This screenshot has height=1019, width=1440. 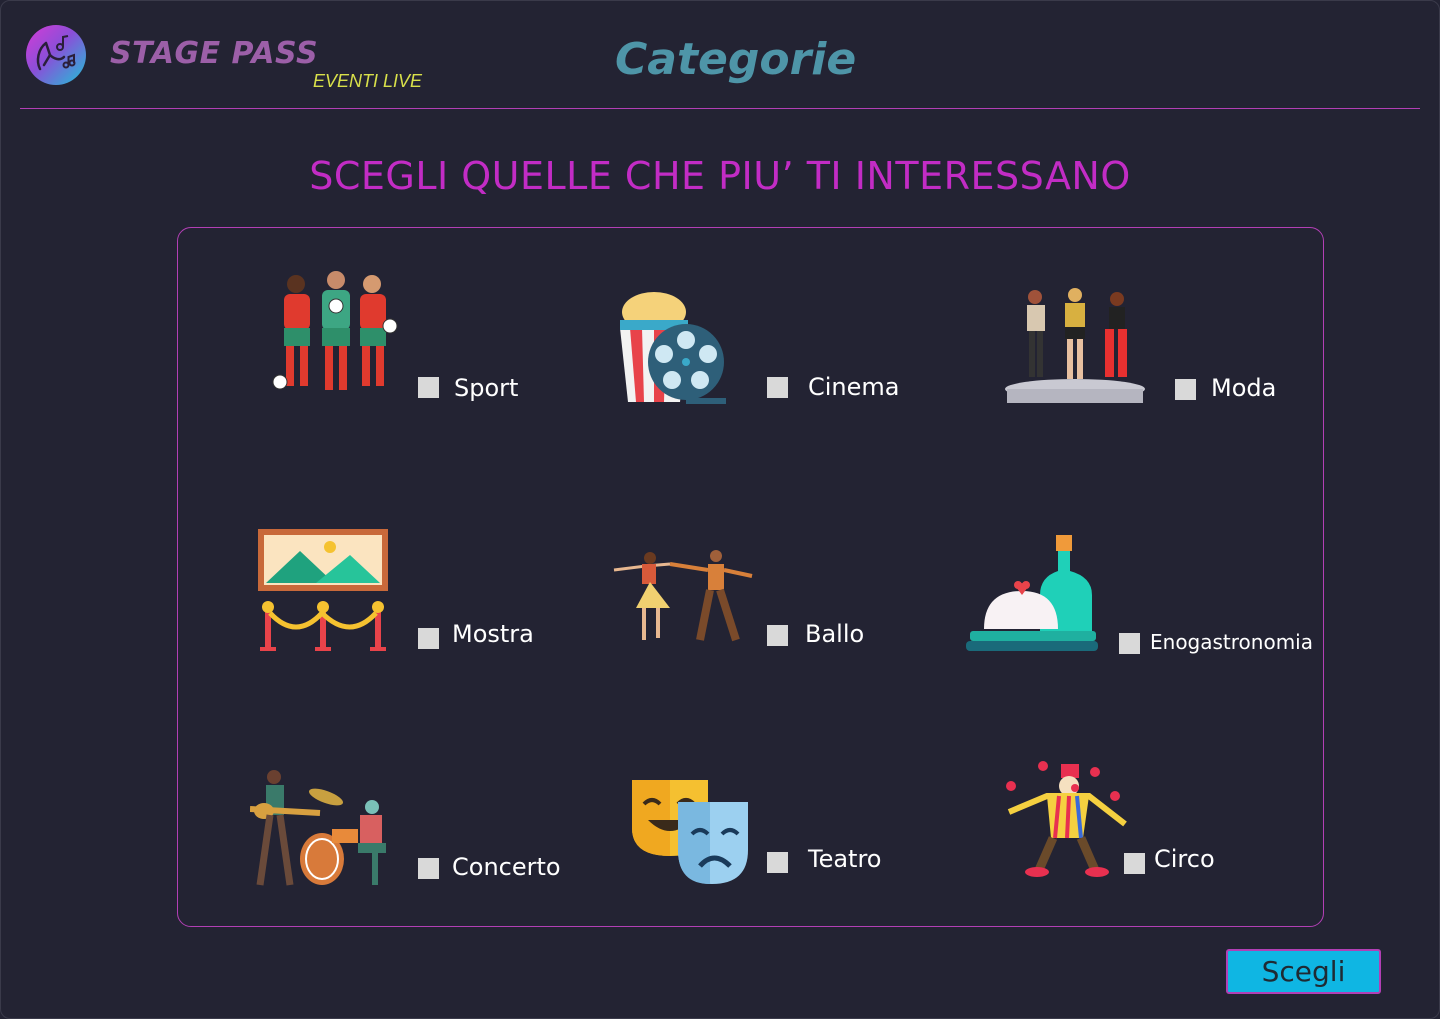 I want to click on teatro-checkbox, so click(x=777, y=862).